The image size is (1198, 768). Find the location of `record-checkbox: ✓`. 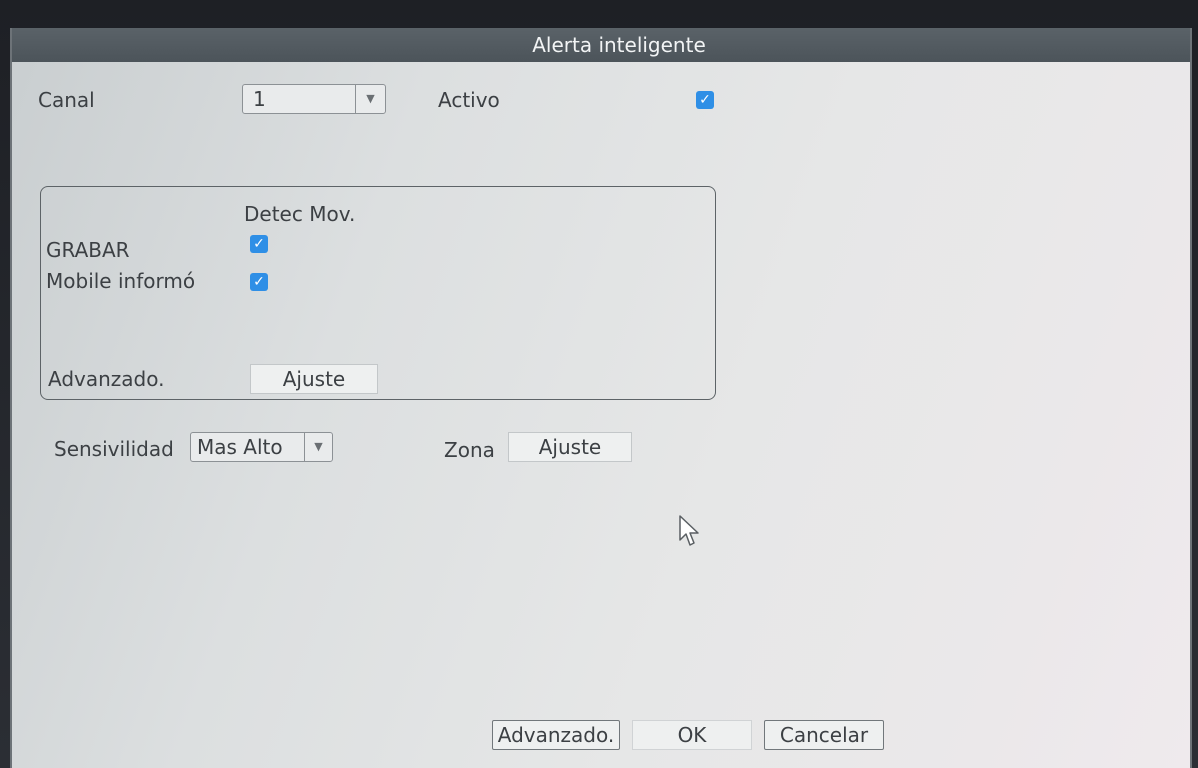

record-checkbox: ✓ is located at coordinates (259, 244).